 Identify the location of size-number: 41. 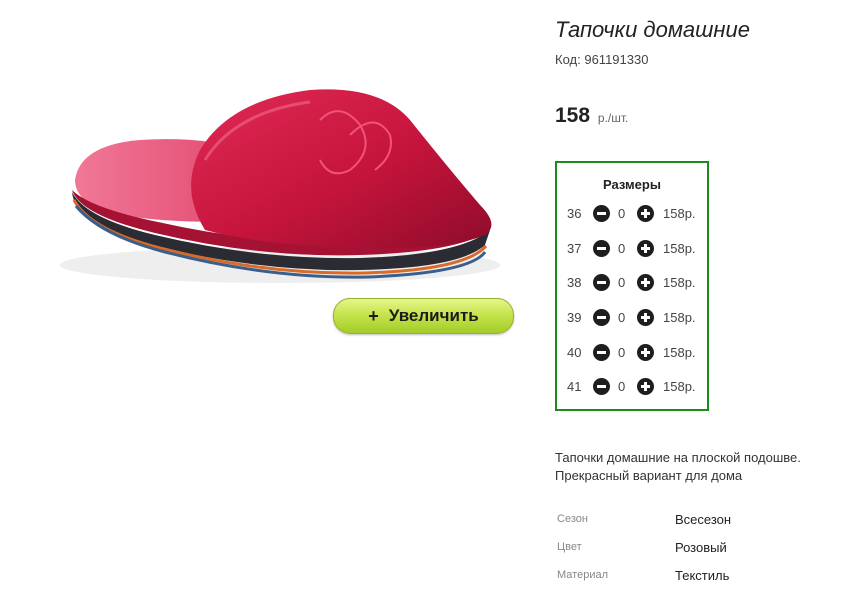
(574, 386).